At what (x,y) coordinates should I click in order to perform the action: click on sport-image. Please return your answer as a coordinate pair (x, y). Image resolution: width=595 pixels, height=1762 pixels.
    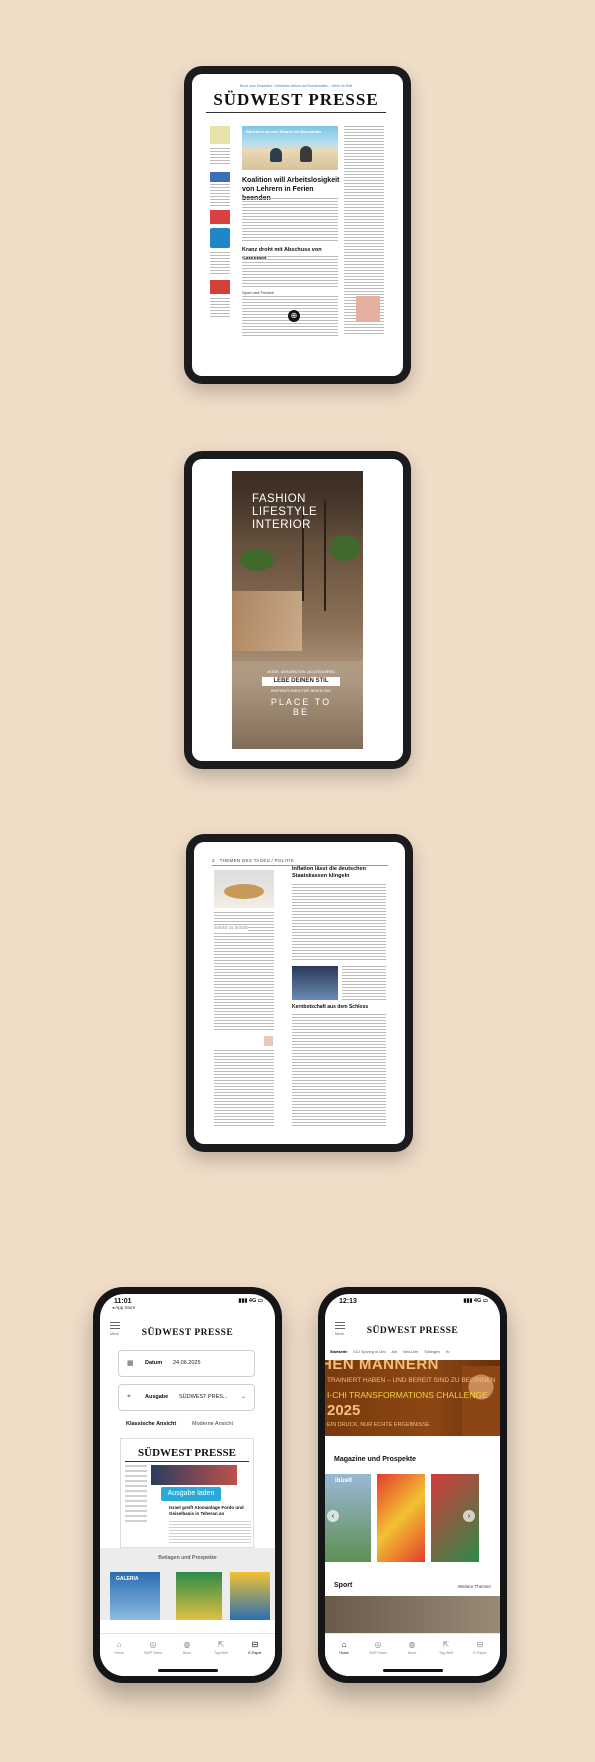
    Looking at the image, I should click on (412, 1616).